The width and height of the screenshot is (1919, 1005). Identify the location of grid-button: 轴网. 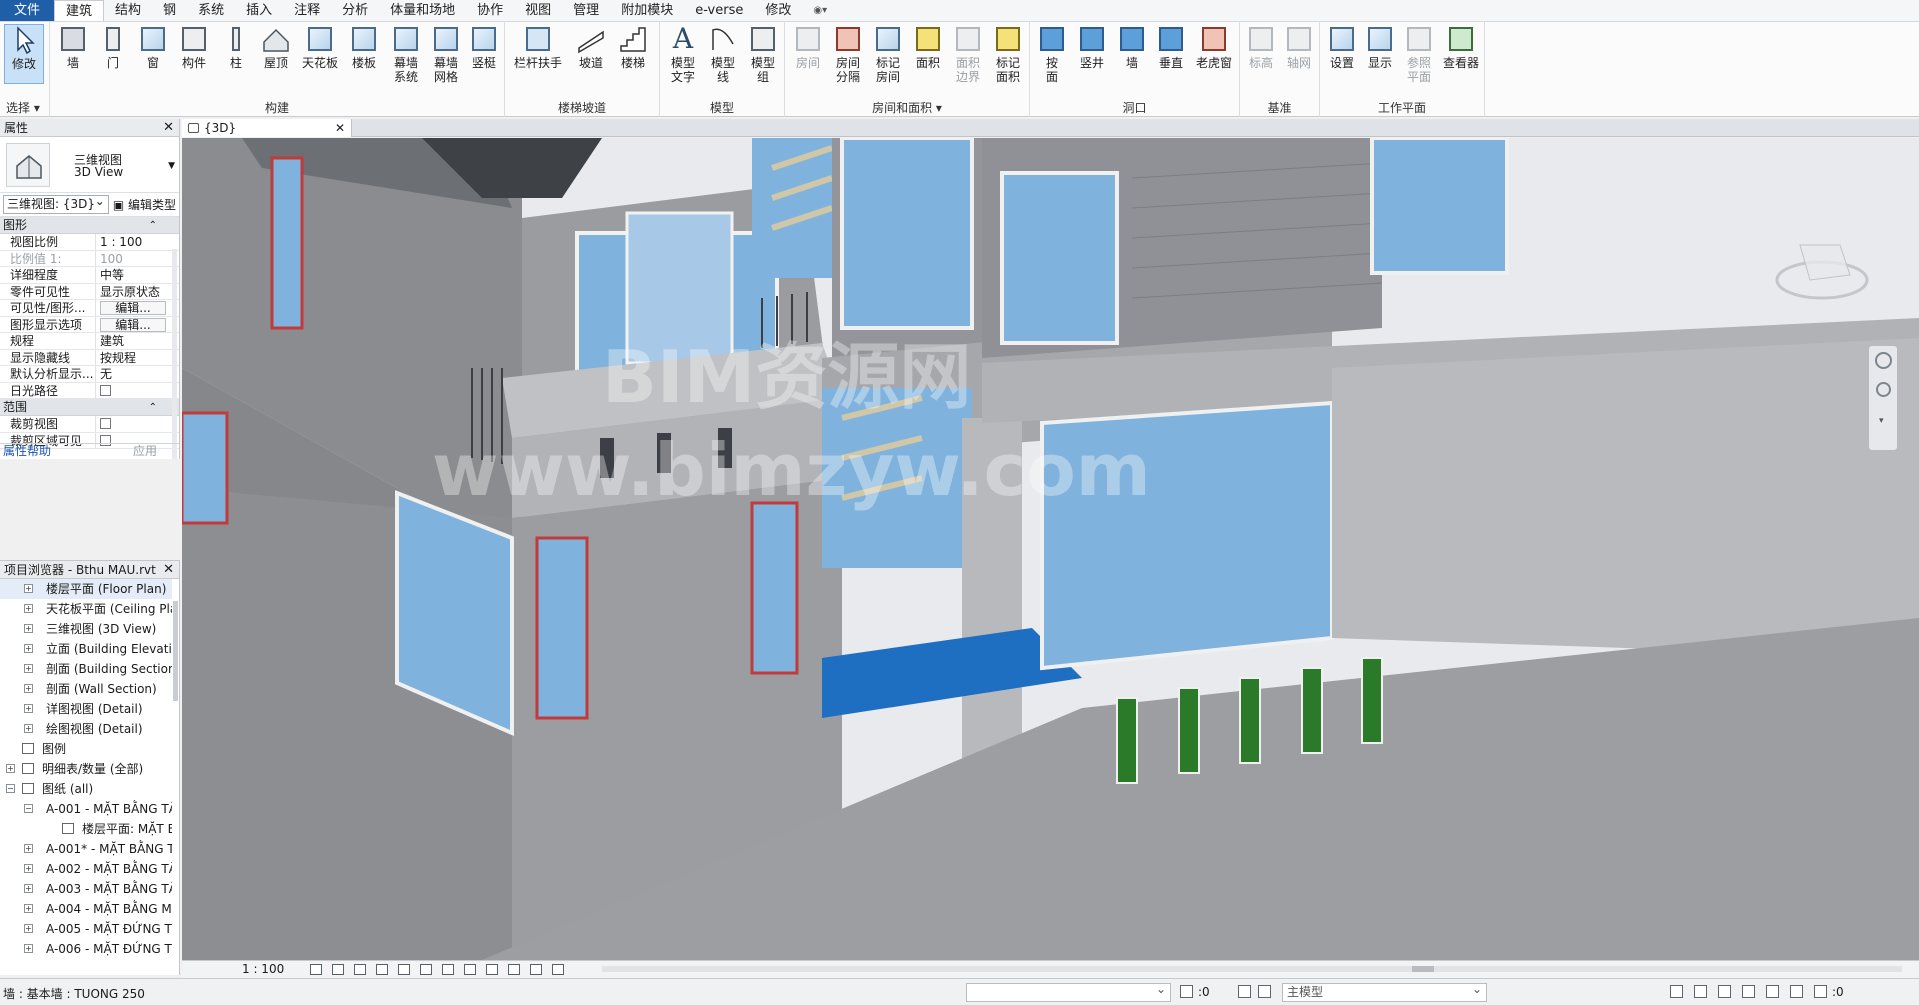
(1299, 47).